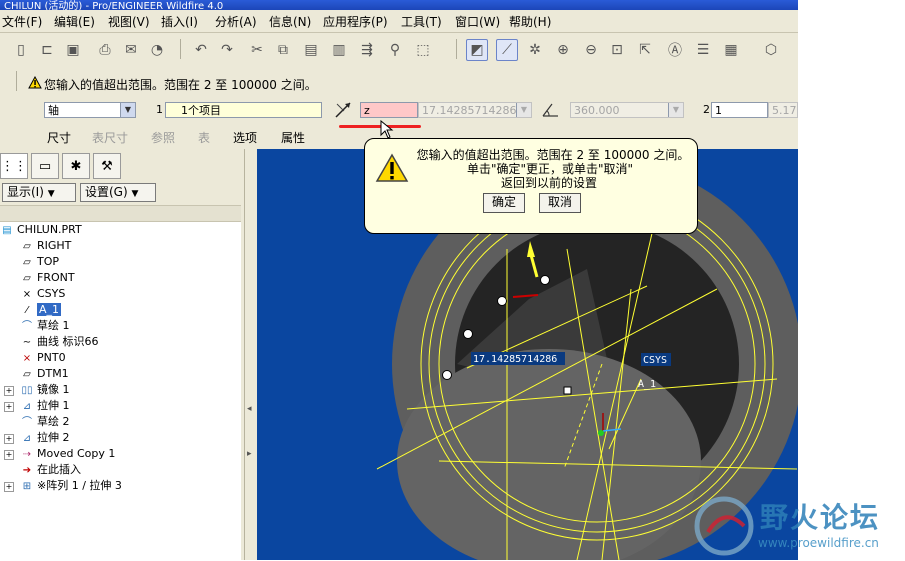 This screenshot has width=905, height=561. What do you see at coordinates (421, 21) in the screenshot?
I see `menu-tools: 工具(T)` at bounding box center [421, 21].